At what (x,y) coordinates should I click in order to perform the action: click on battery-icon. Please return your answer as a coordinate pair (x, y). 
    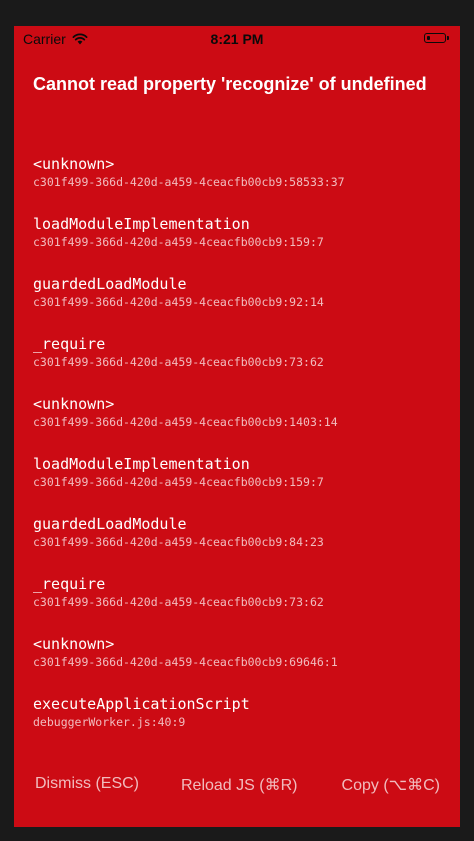
    Looking at the image, I should click on (436, 38).